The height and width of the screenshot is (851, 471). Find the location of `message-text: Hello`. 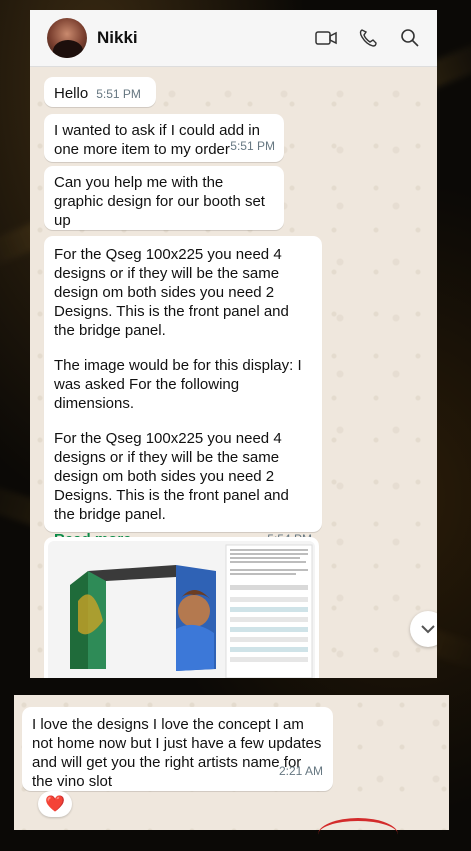

message-text: Hello is located at coordinates (71, 93).